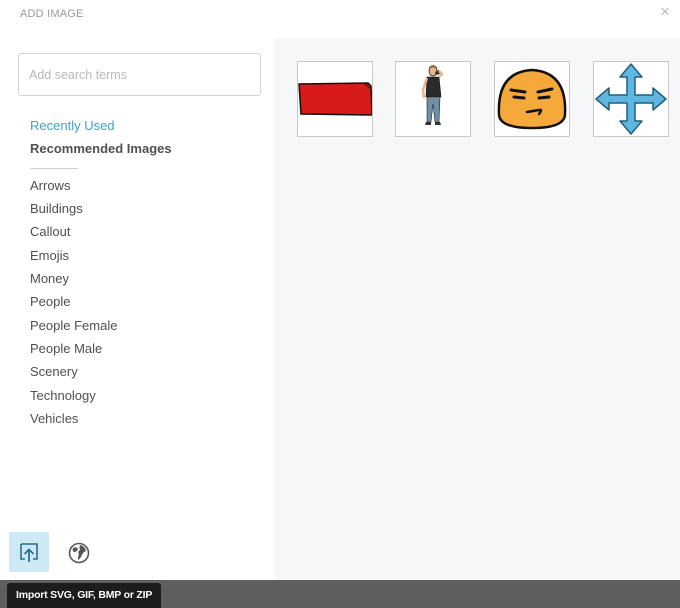 The height and width of the screenshot is (608, 680). Describe the element at coordinates (50, 185) in the screenshot. I see `category-arrows: Arrows` at that location.